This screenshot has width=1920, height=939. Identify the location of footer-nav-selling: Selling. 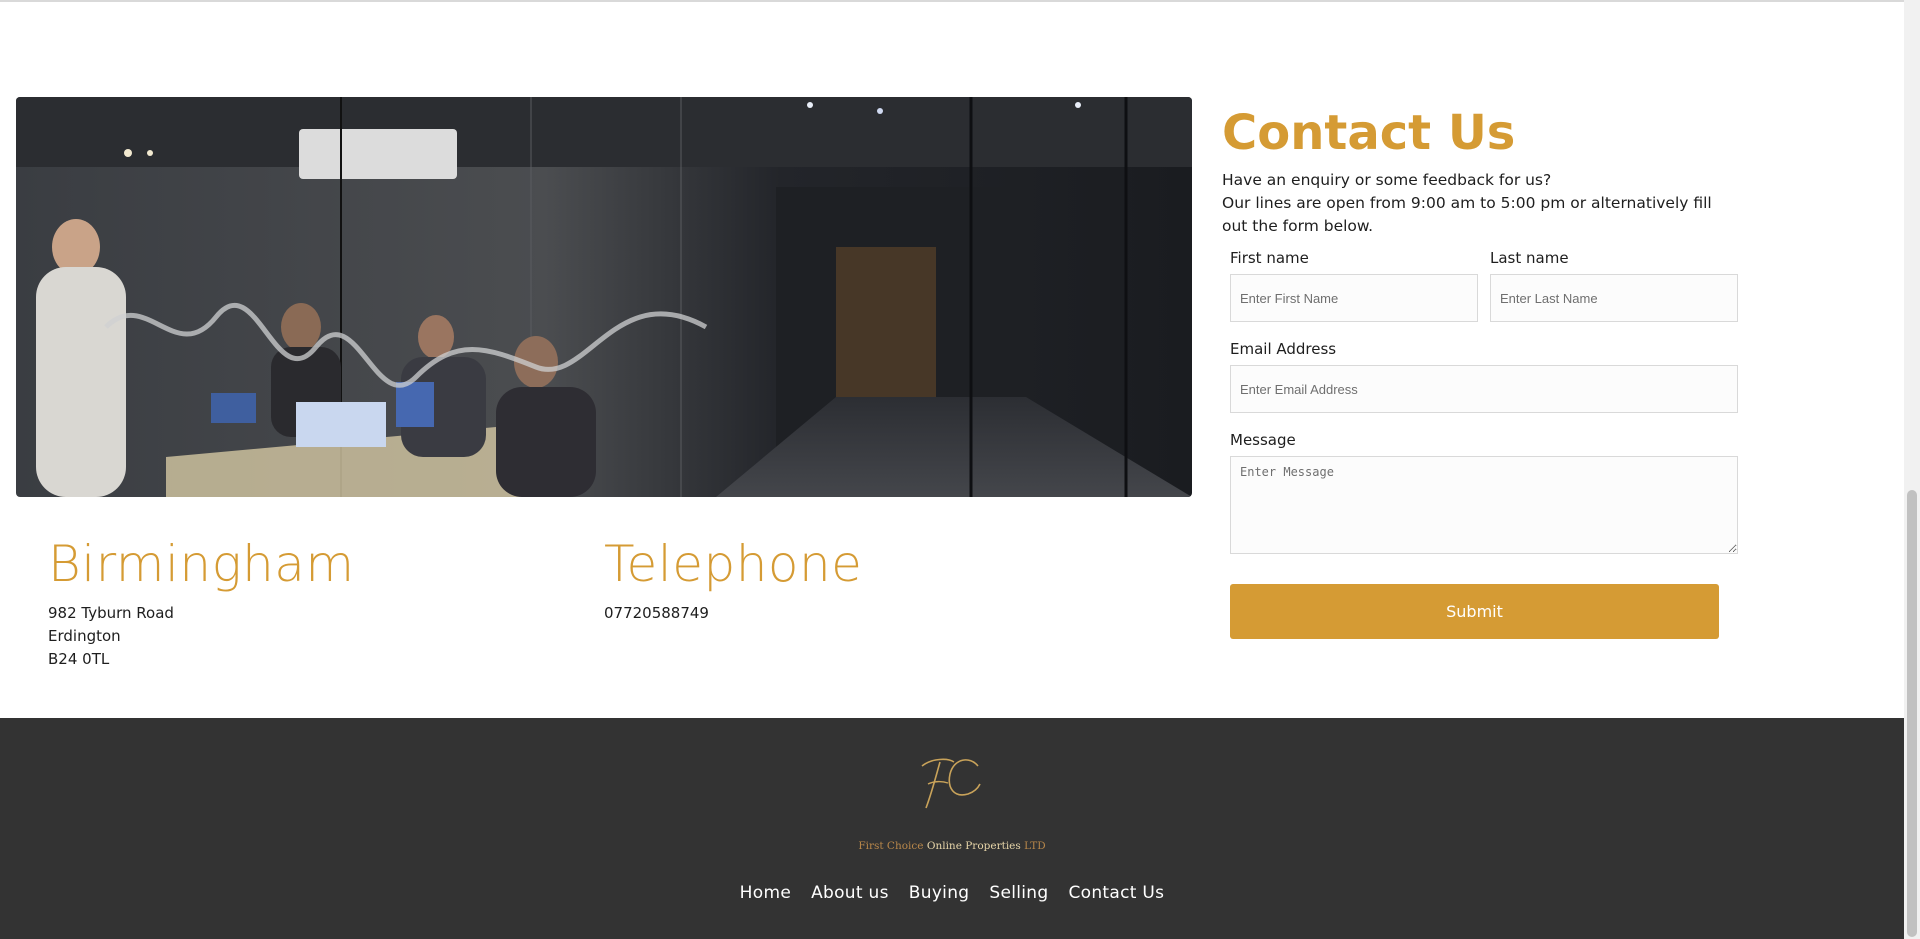
(1018, 893).